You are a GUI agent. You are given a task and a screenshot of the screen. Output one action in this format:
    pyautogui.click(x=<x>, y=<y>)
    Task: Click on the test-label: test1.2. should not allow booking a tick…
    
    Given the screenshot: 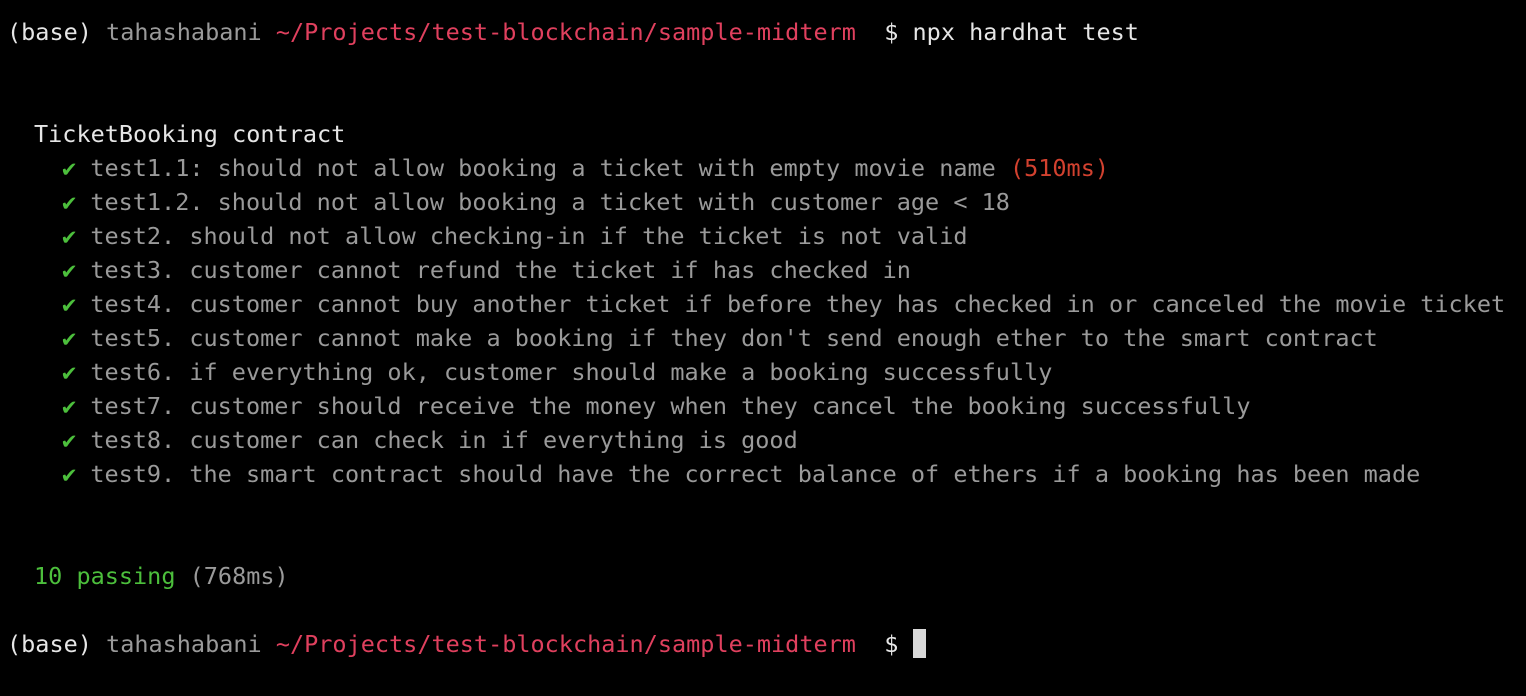 What is the action you would take?
    pyautogui.click(x=550, y=202)
    